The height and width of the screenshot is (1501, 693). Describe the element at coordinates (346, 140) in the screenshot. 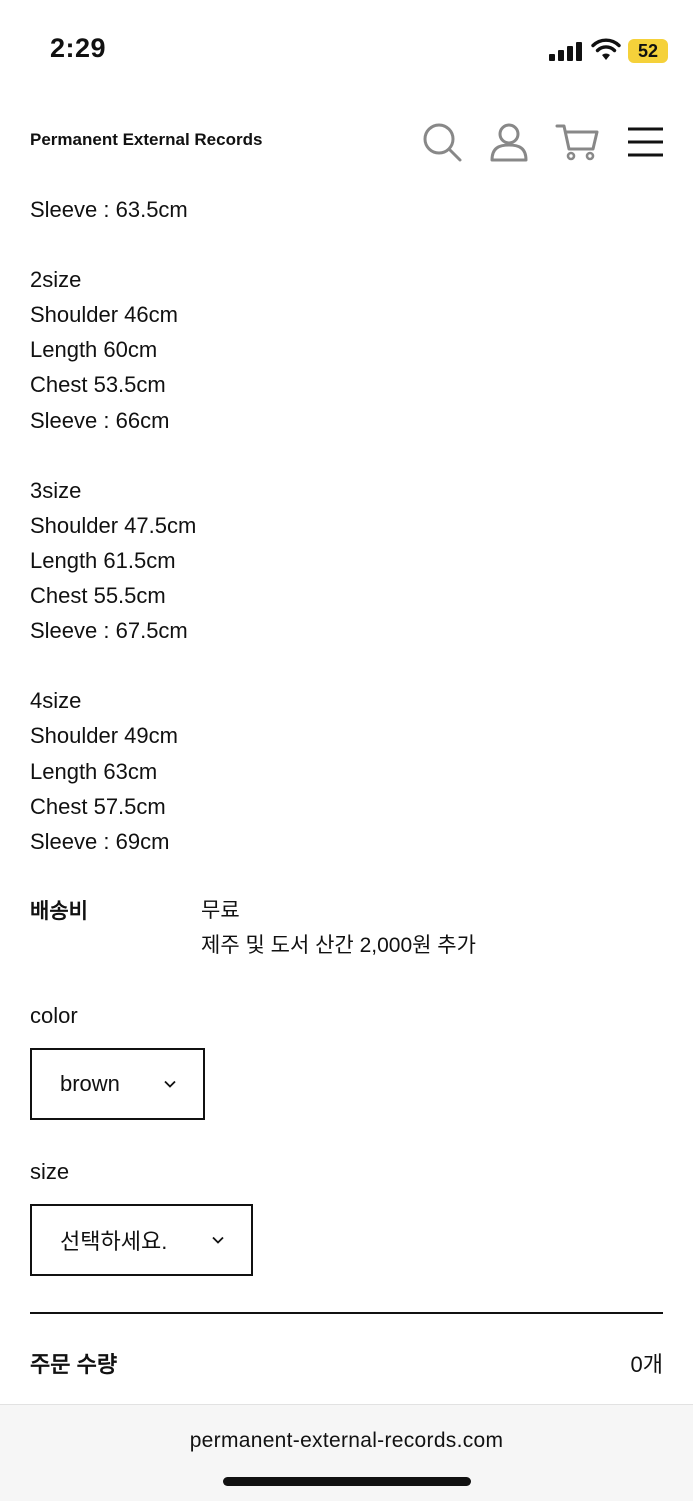

I see `site-header: Permanent External Records` at that location.